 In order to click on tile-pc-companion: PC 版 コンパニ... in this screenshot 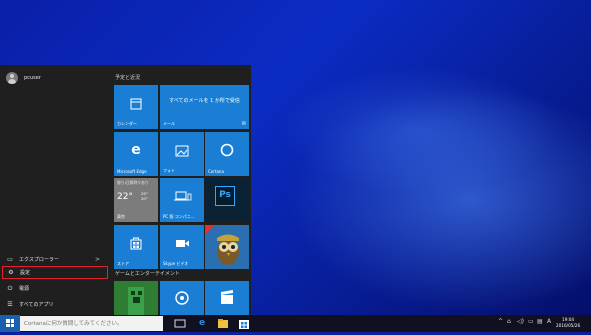, I will do `click(182, 200)`.